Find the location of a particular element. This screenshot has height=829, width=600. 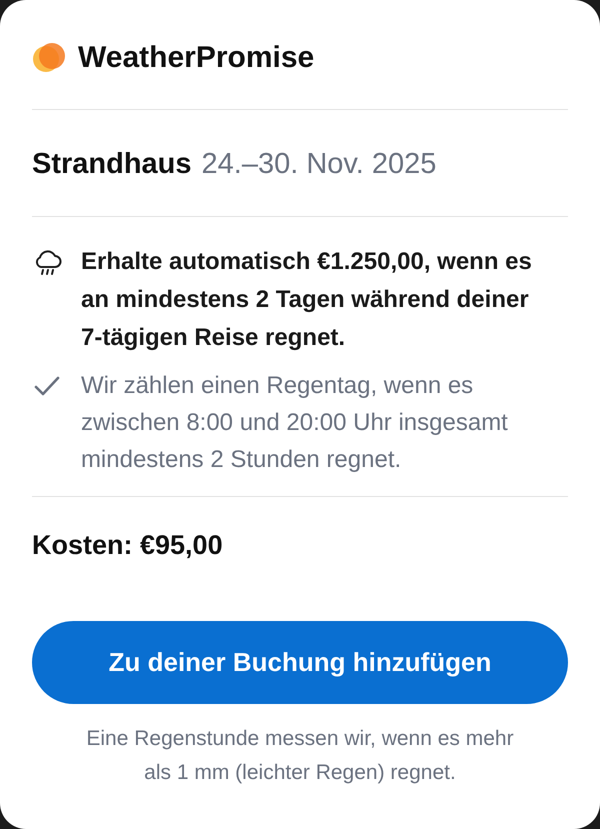

payout-description: Erhalte automatisch €1.250,00, wenn es an mindestens 2 Tagen während deiner 7-tägigen Reise regnet. is located at coordinates (307, 300).